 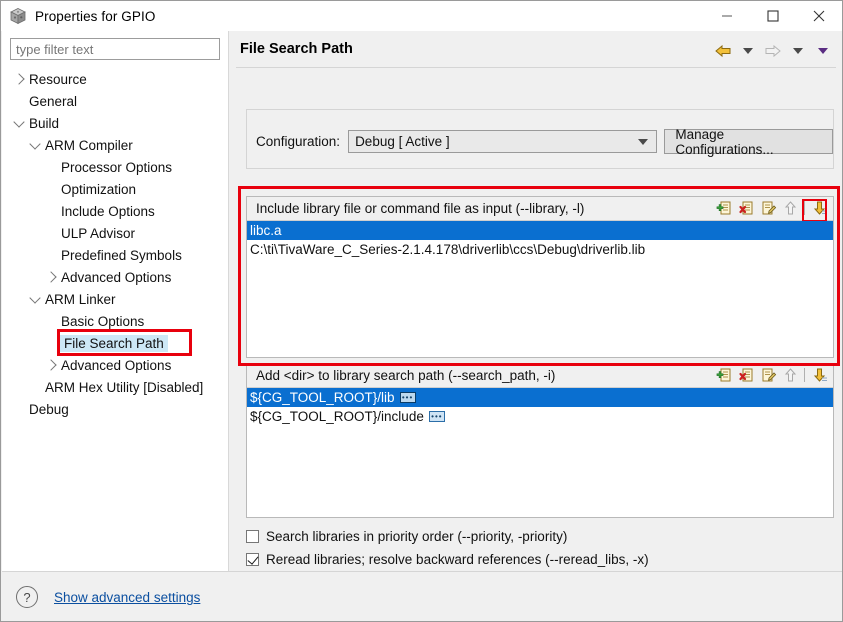 I want to click on navigation-icons, so click(x=773, y=51).